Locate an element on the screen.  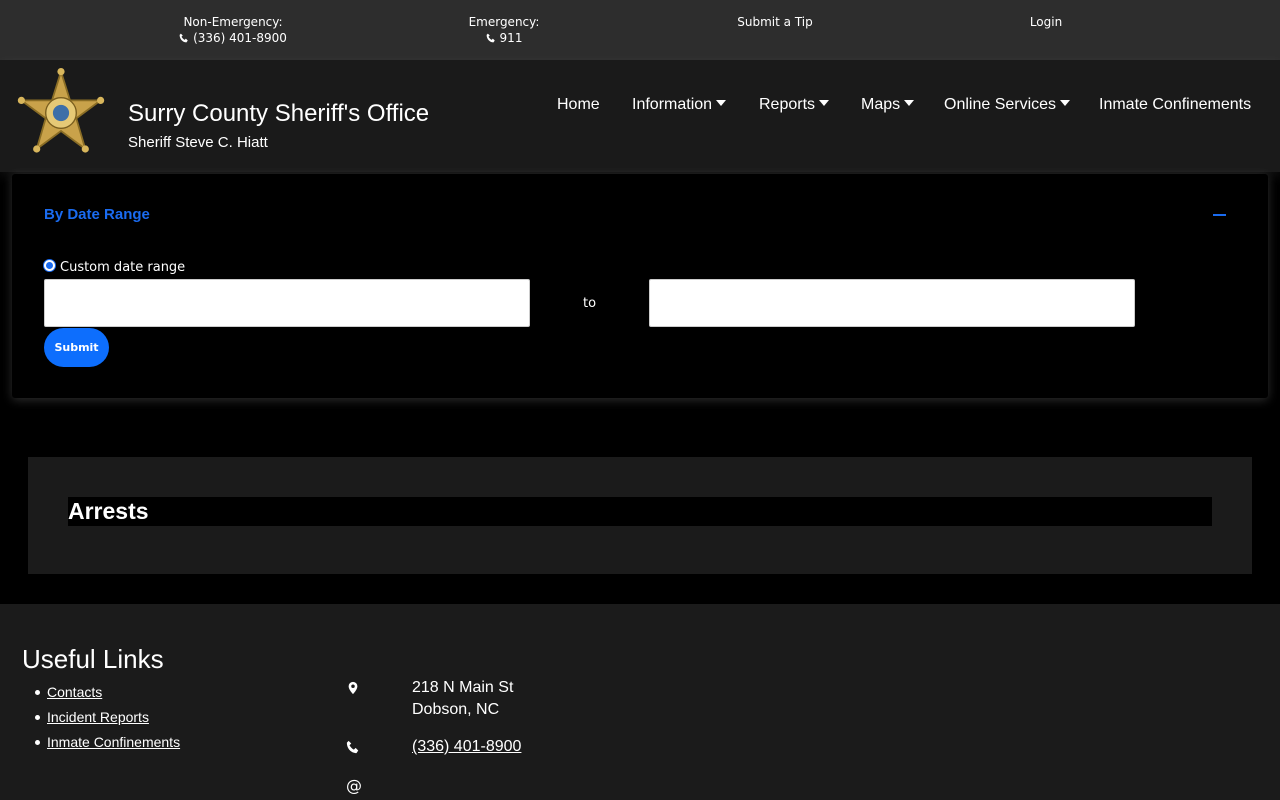
arrests-section: Arrests is located at coordinates (640, 515).